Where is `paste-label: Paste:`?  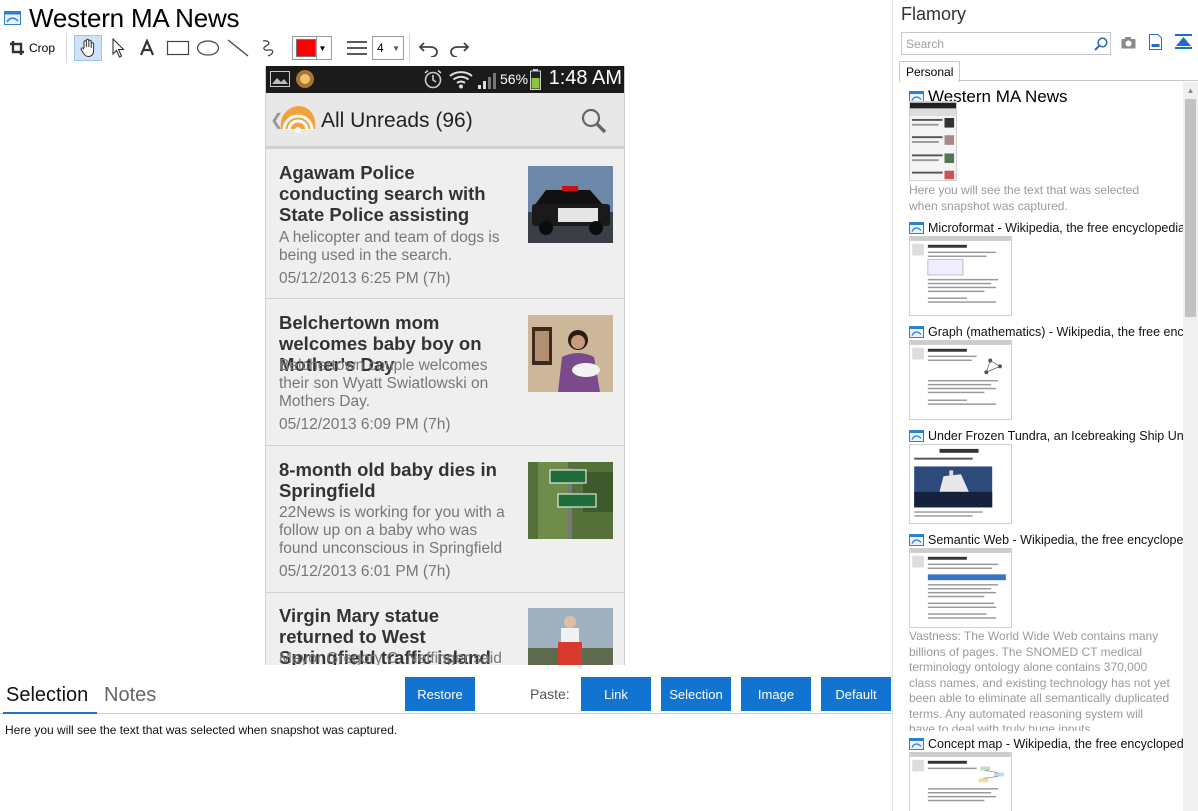
paste-label: Paste: is located at coordinates (550, 694).